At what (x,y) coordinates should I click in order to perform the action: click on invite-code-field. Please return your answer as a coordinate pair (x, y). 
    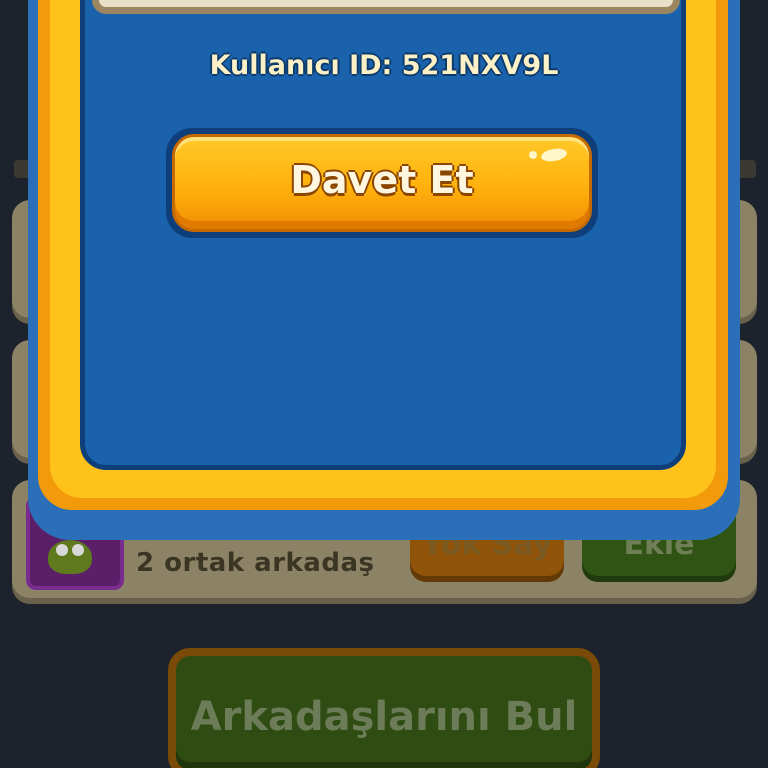
    Looking at the image, I should click on (386, 7).